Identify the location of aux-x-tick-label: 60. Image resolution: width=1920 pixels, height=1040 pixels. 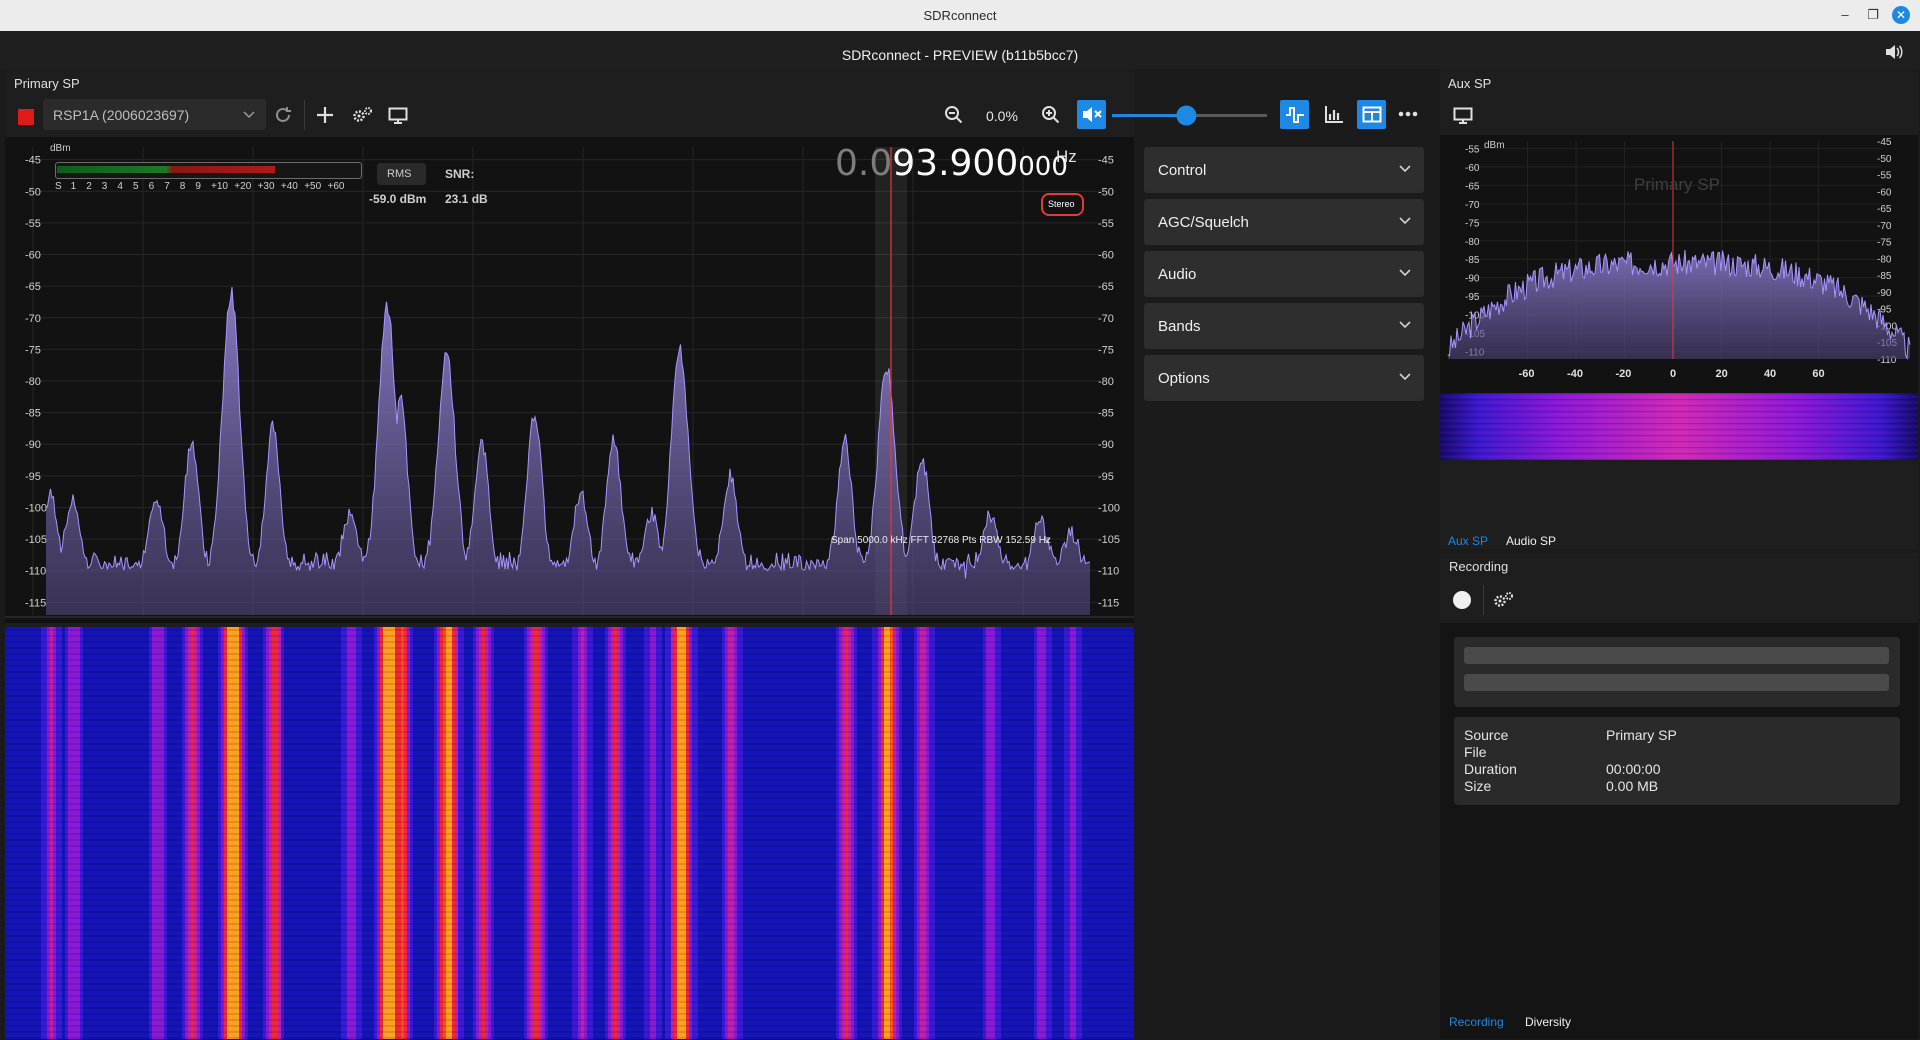
(1818, 374).